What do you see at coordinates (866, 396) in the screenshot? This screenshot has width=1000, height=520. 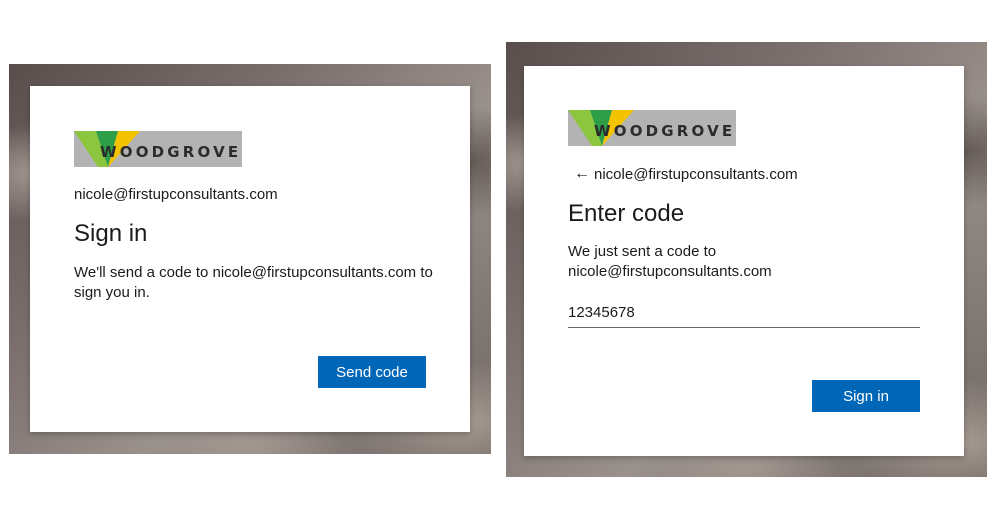 I see `sign-in-button: Sign in` at bounding box center [866, 396].